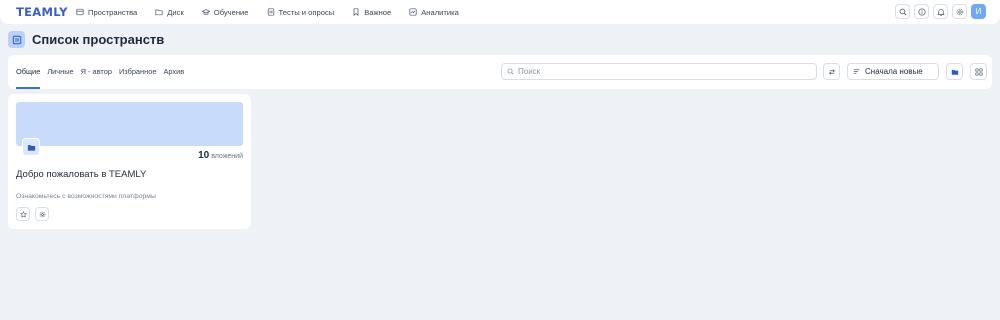 The image size is (1000, 320). I want to click on help-button, so click(921, 11).